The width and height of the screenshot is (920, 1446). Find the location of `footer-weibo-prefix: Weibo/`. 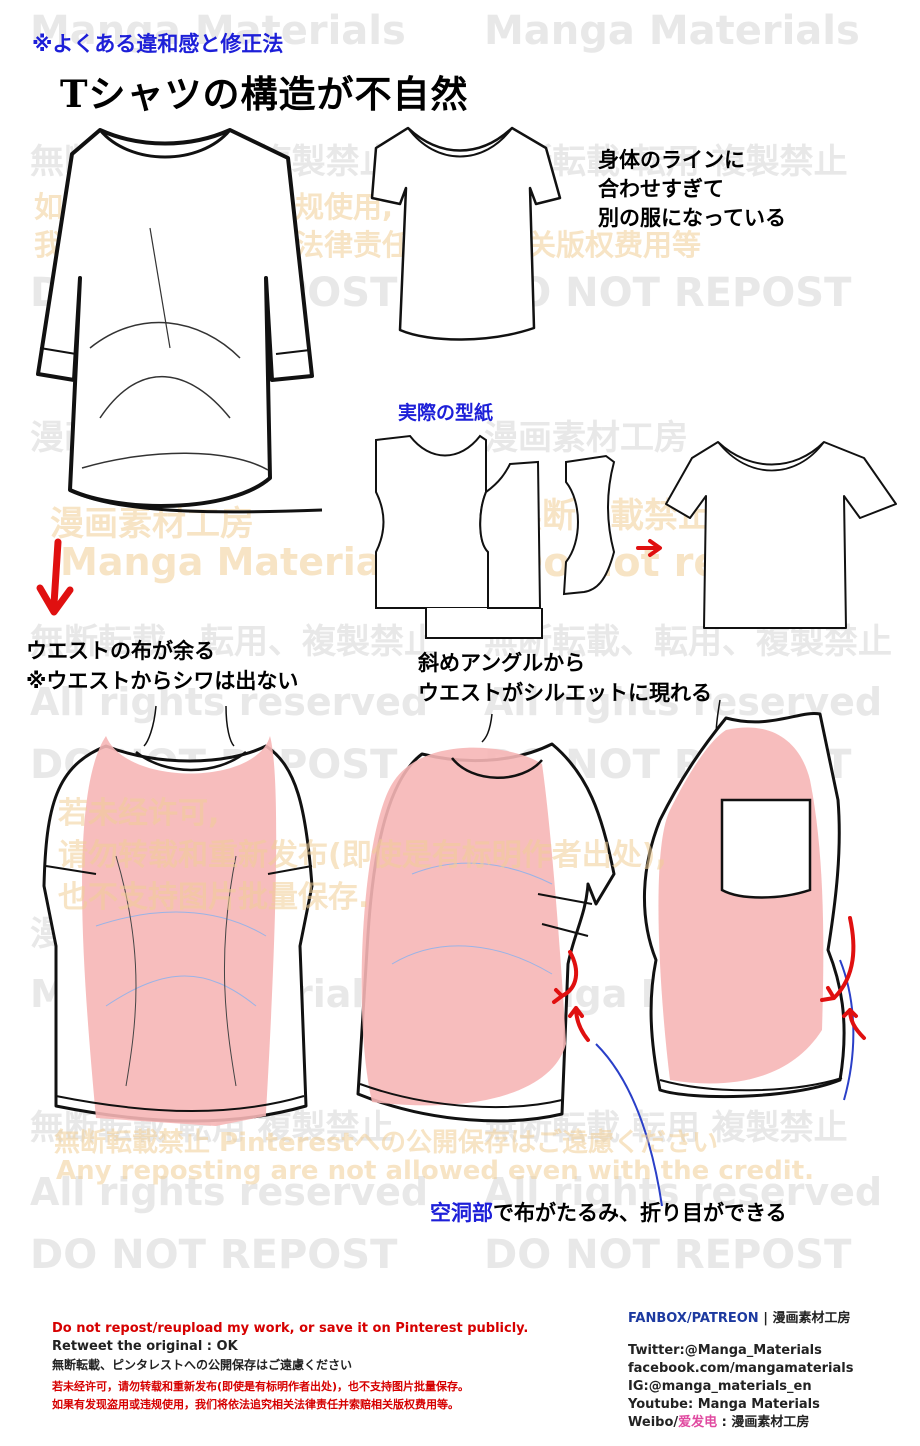

footer-weibo-prefix: Weibo/ is located at coordinates (653, 1422).